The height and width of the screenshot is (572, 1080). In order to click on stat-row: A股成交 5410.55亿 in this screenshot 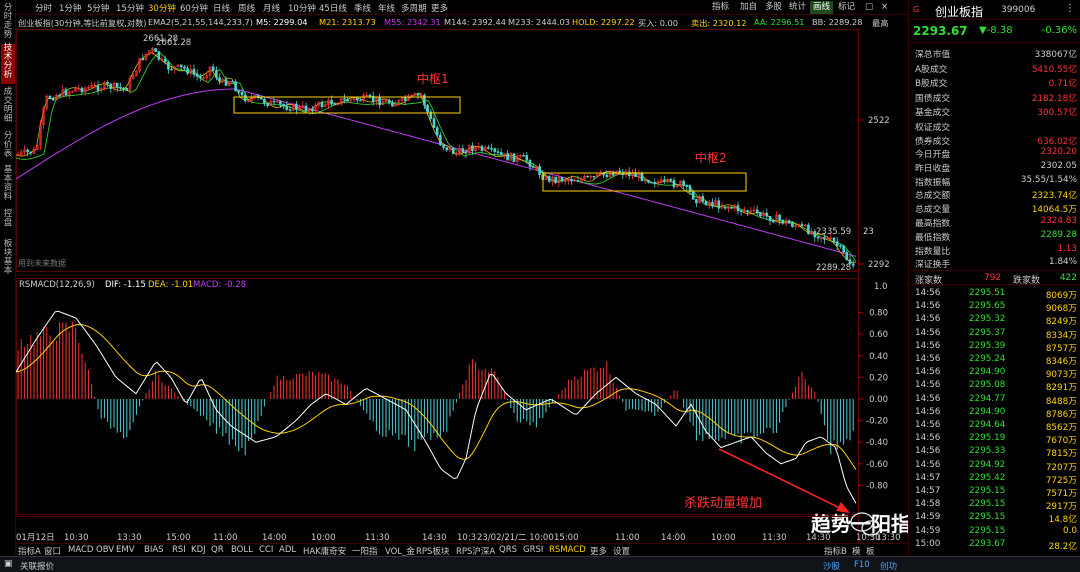, I will do `click(994, 68)`.